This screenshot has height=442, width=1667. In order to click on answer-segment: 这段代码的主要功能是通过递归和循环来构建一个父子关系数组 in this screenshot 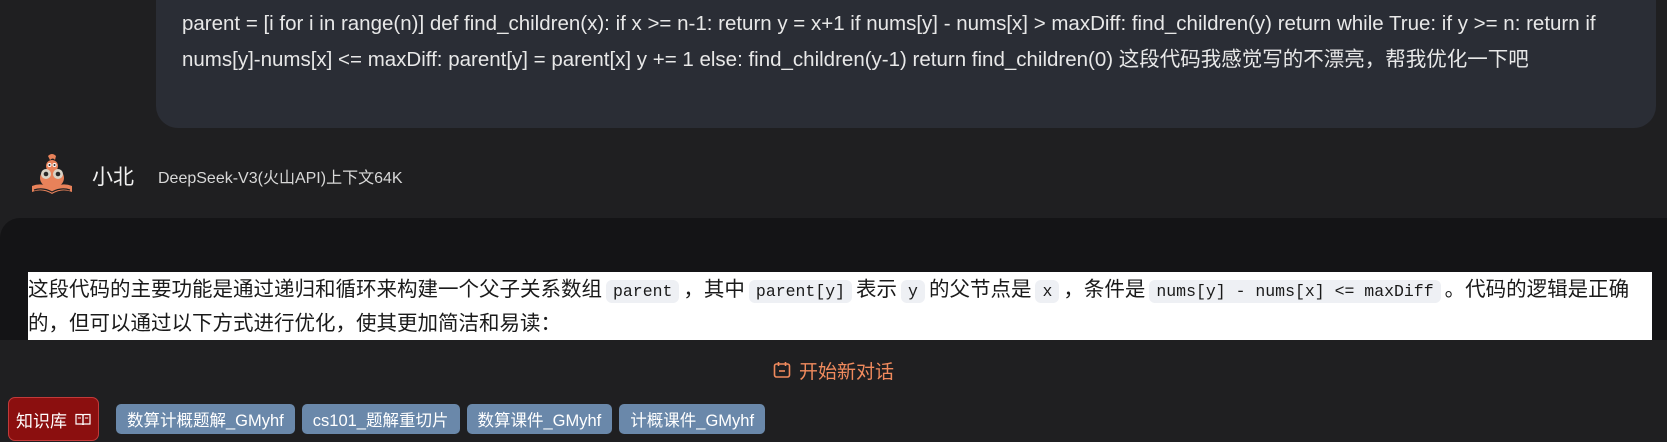, I will do `click(315, 289)`.